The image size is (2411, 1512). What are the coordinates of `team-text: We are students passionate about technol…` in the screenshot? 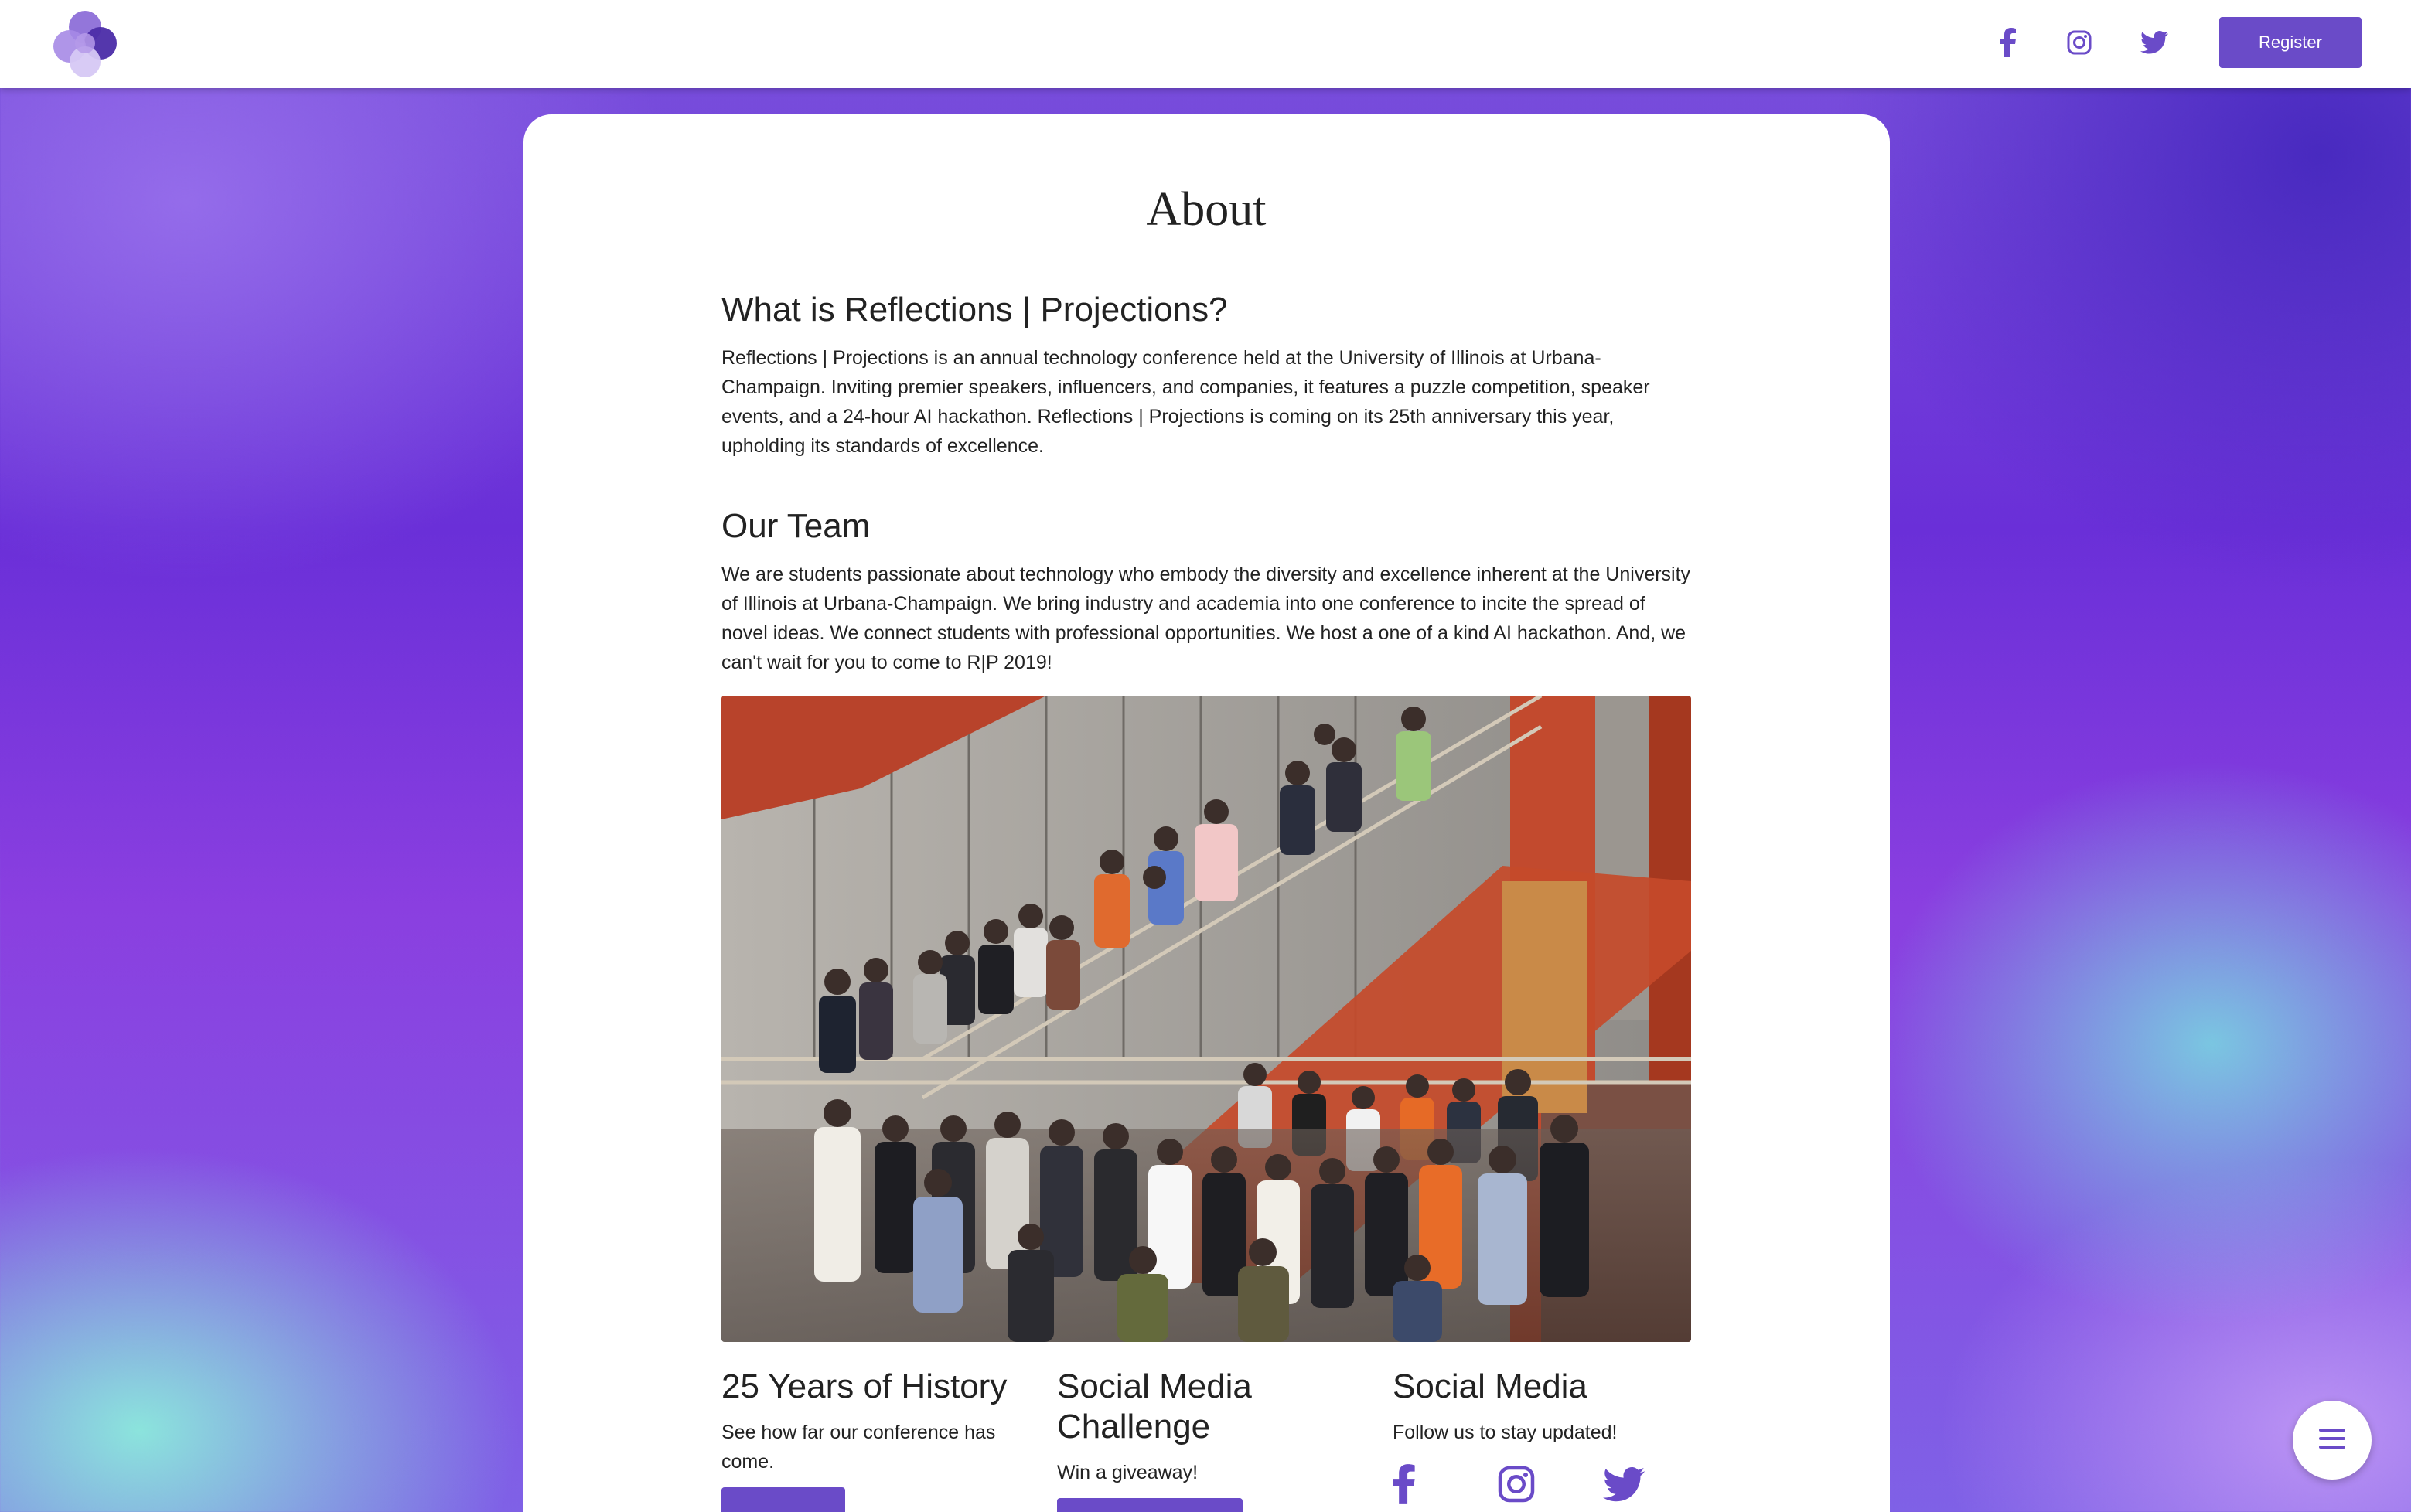 It's located at (1206, 618).